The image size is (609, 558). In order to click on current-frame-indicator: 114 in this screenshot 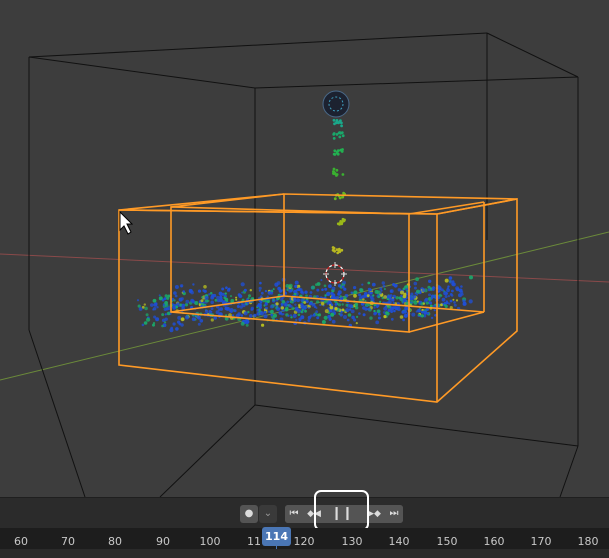, I will do `click(276, 536)`.